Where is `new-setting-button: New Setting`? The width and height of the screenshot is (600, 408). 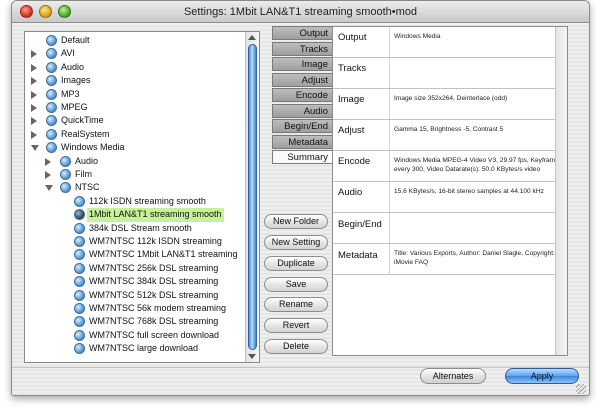 new-setting-button: New Setting is located at coordinates (296, 242).